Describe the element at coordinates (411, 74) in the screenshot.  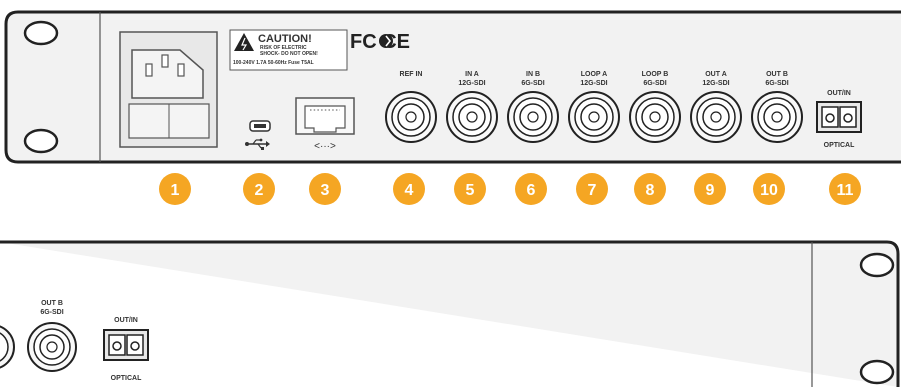
I see `bnc-label-line1: REF IN` at that location.